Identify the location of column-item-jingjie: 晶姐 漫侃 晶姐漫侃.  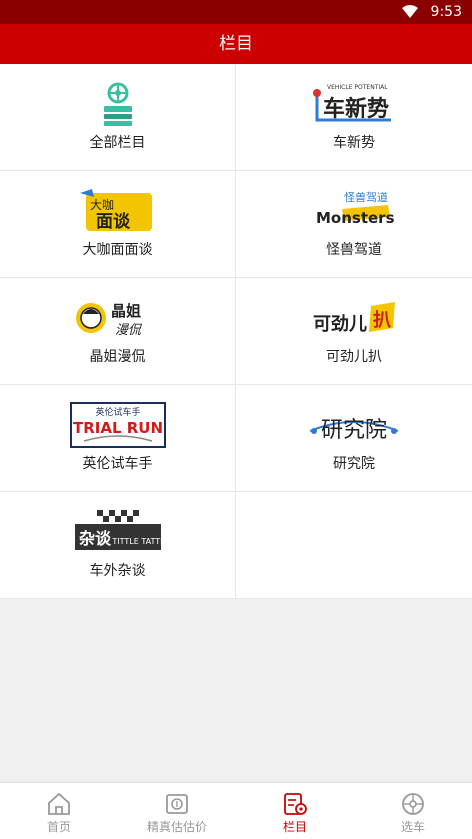
(118, 331).